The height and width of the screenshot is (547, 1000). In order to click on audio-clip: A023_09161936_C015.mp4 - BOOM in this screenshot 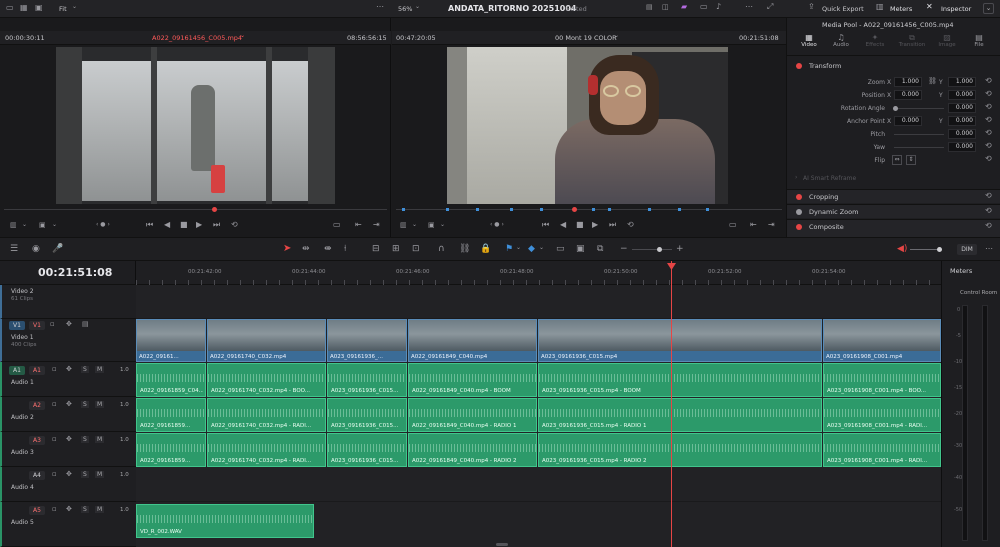, I will do `click(680, 380)`.